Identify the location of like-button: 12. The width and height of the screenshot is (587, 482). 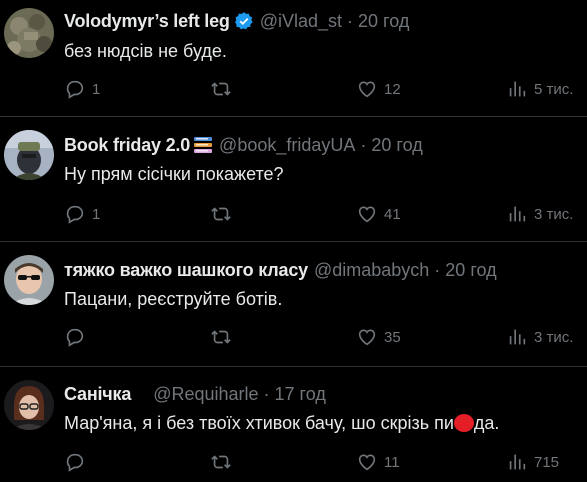
(378, 89).